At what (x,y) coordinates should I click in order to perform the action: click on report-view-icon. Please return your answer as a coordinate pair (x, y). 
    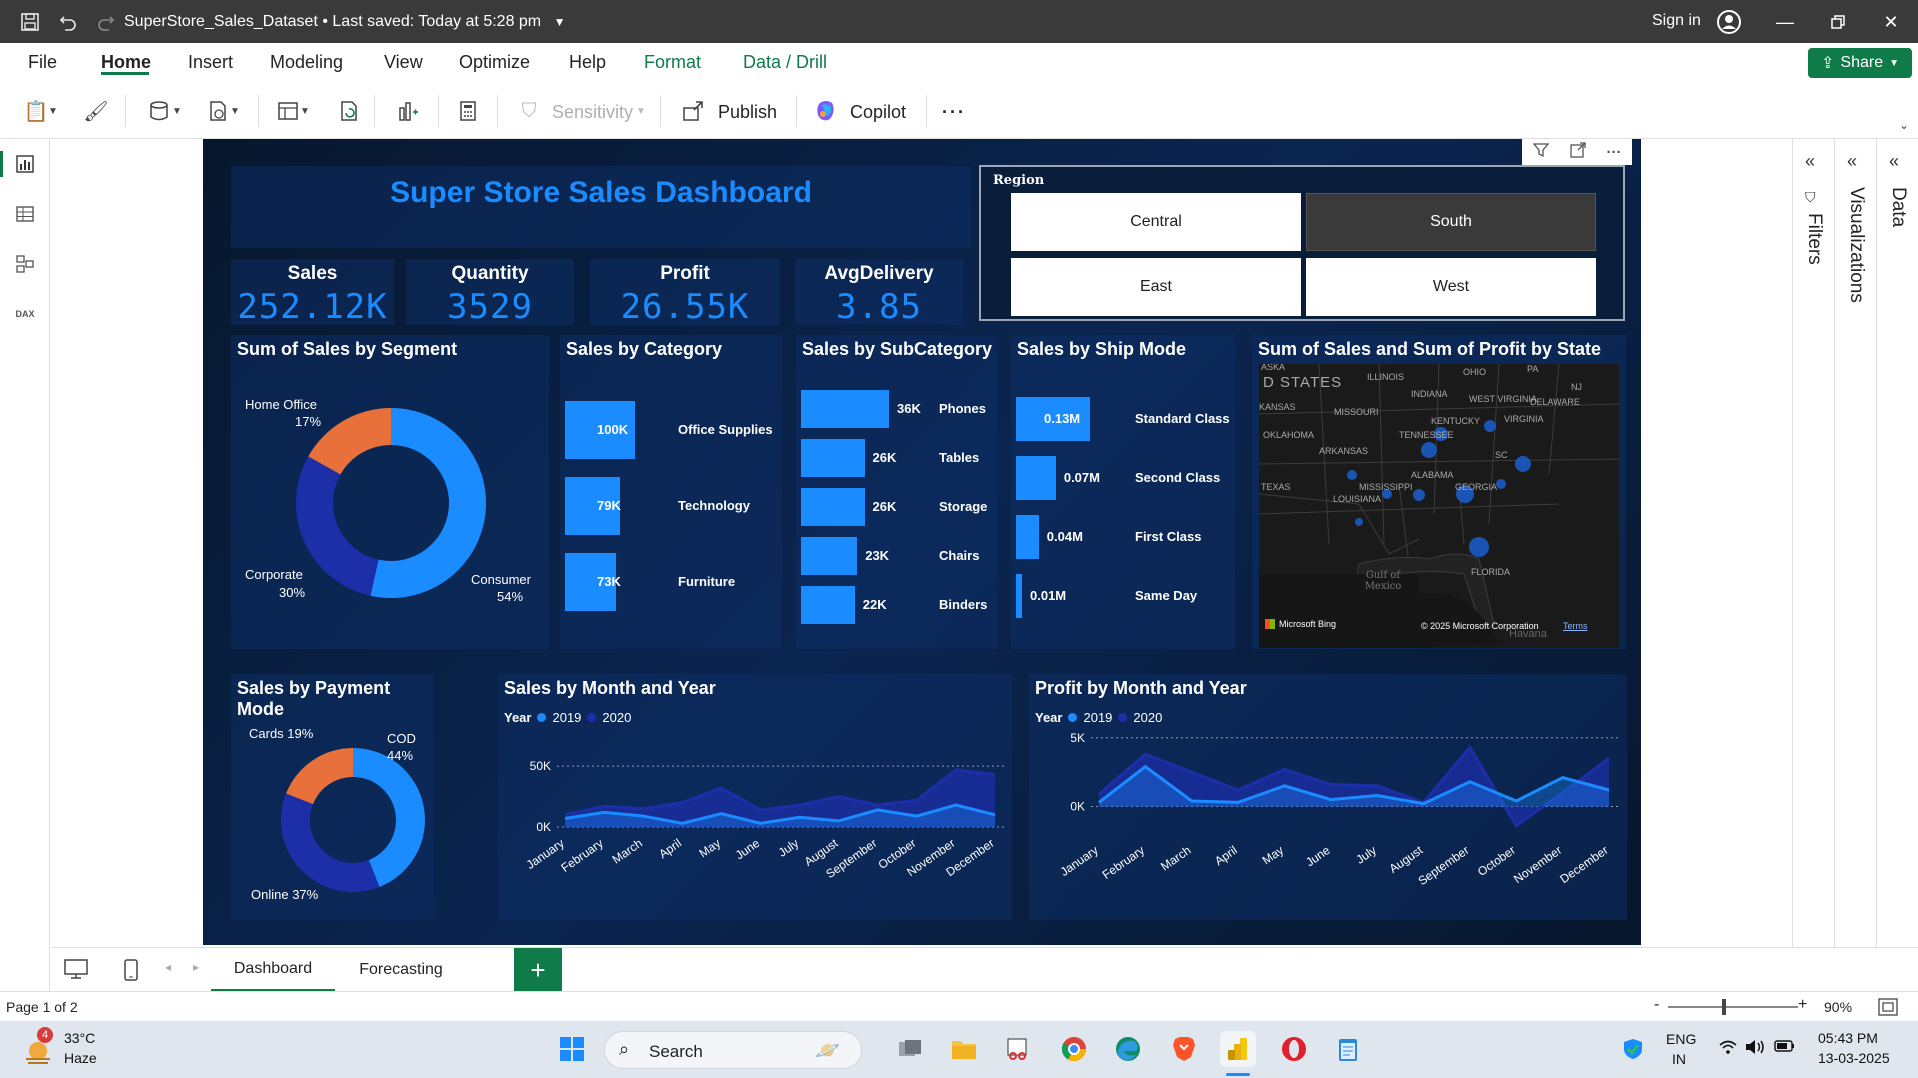
    Looking at the image, I should click on (25, 164).